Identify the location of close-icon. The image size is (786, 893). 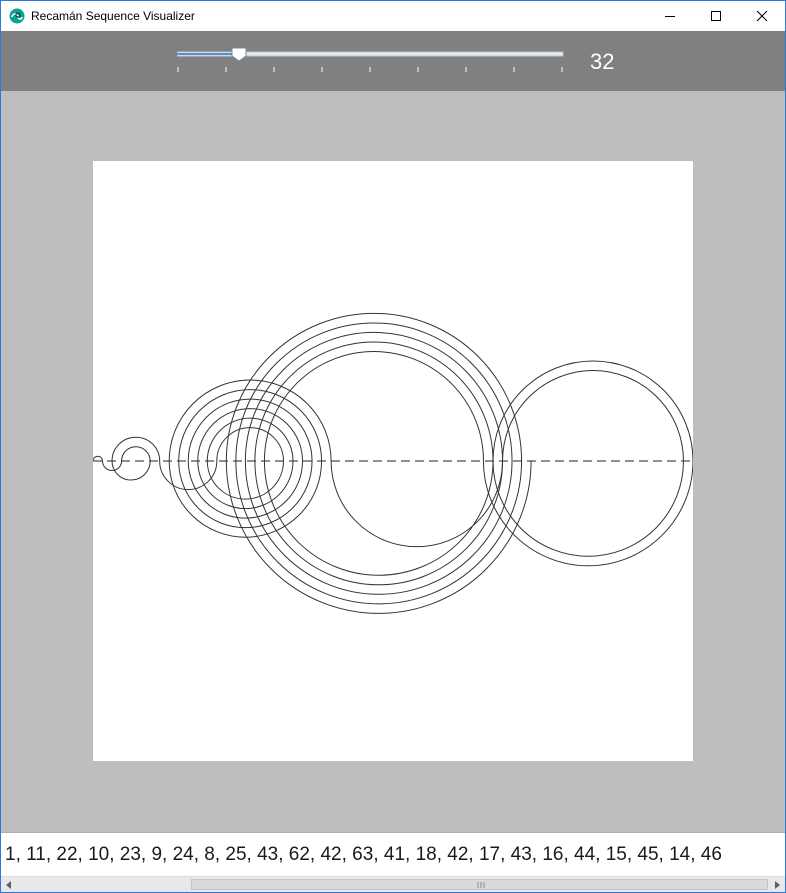
(762, 16).